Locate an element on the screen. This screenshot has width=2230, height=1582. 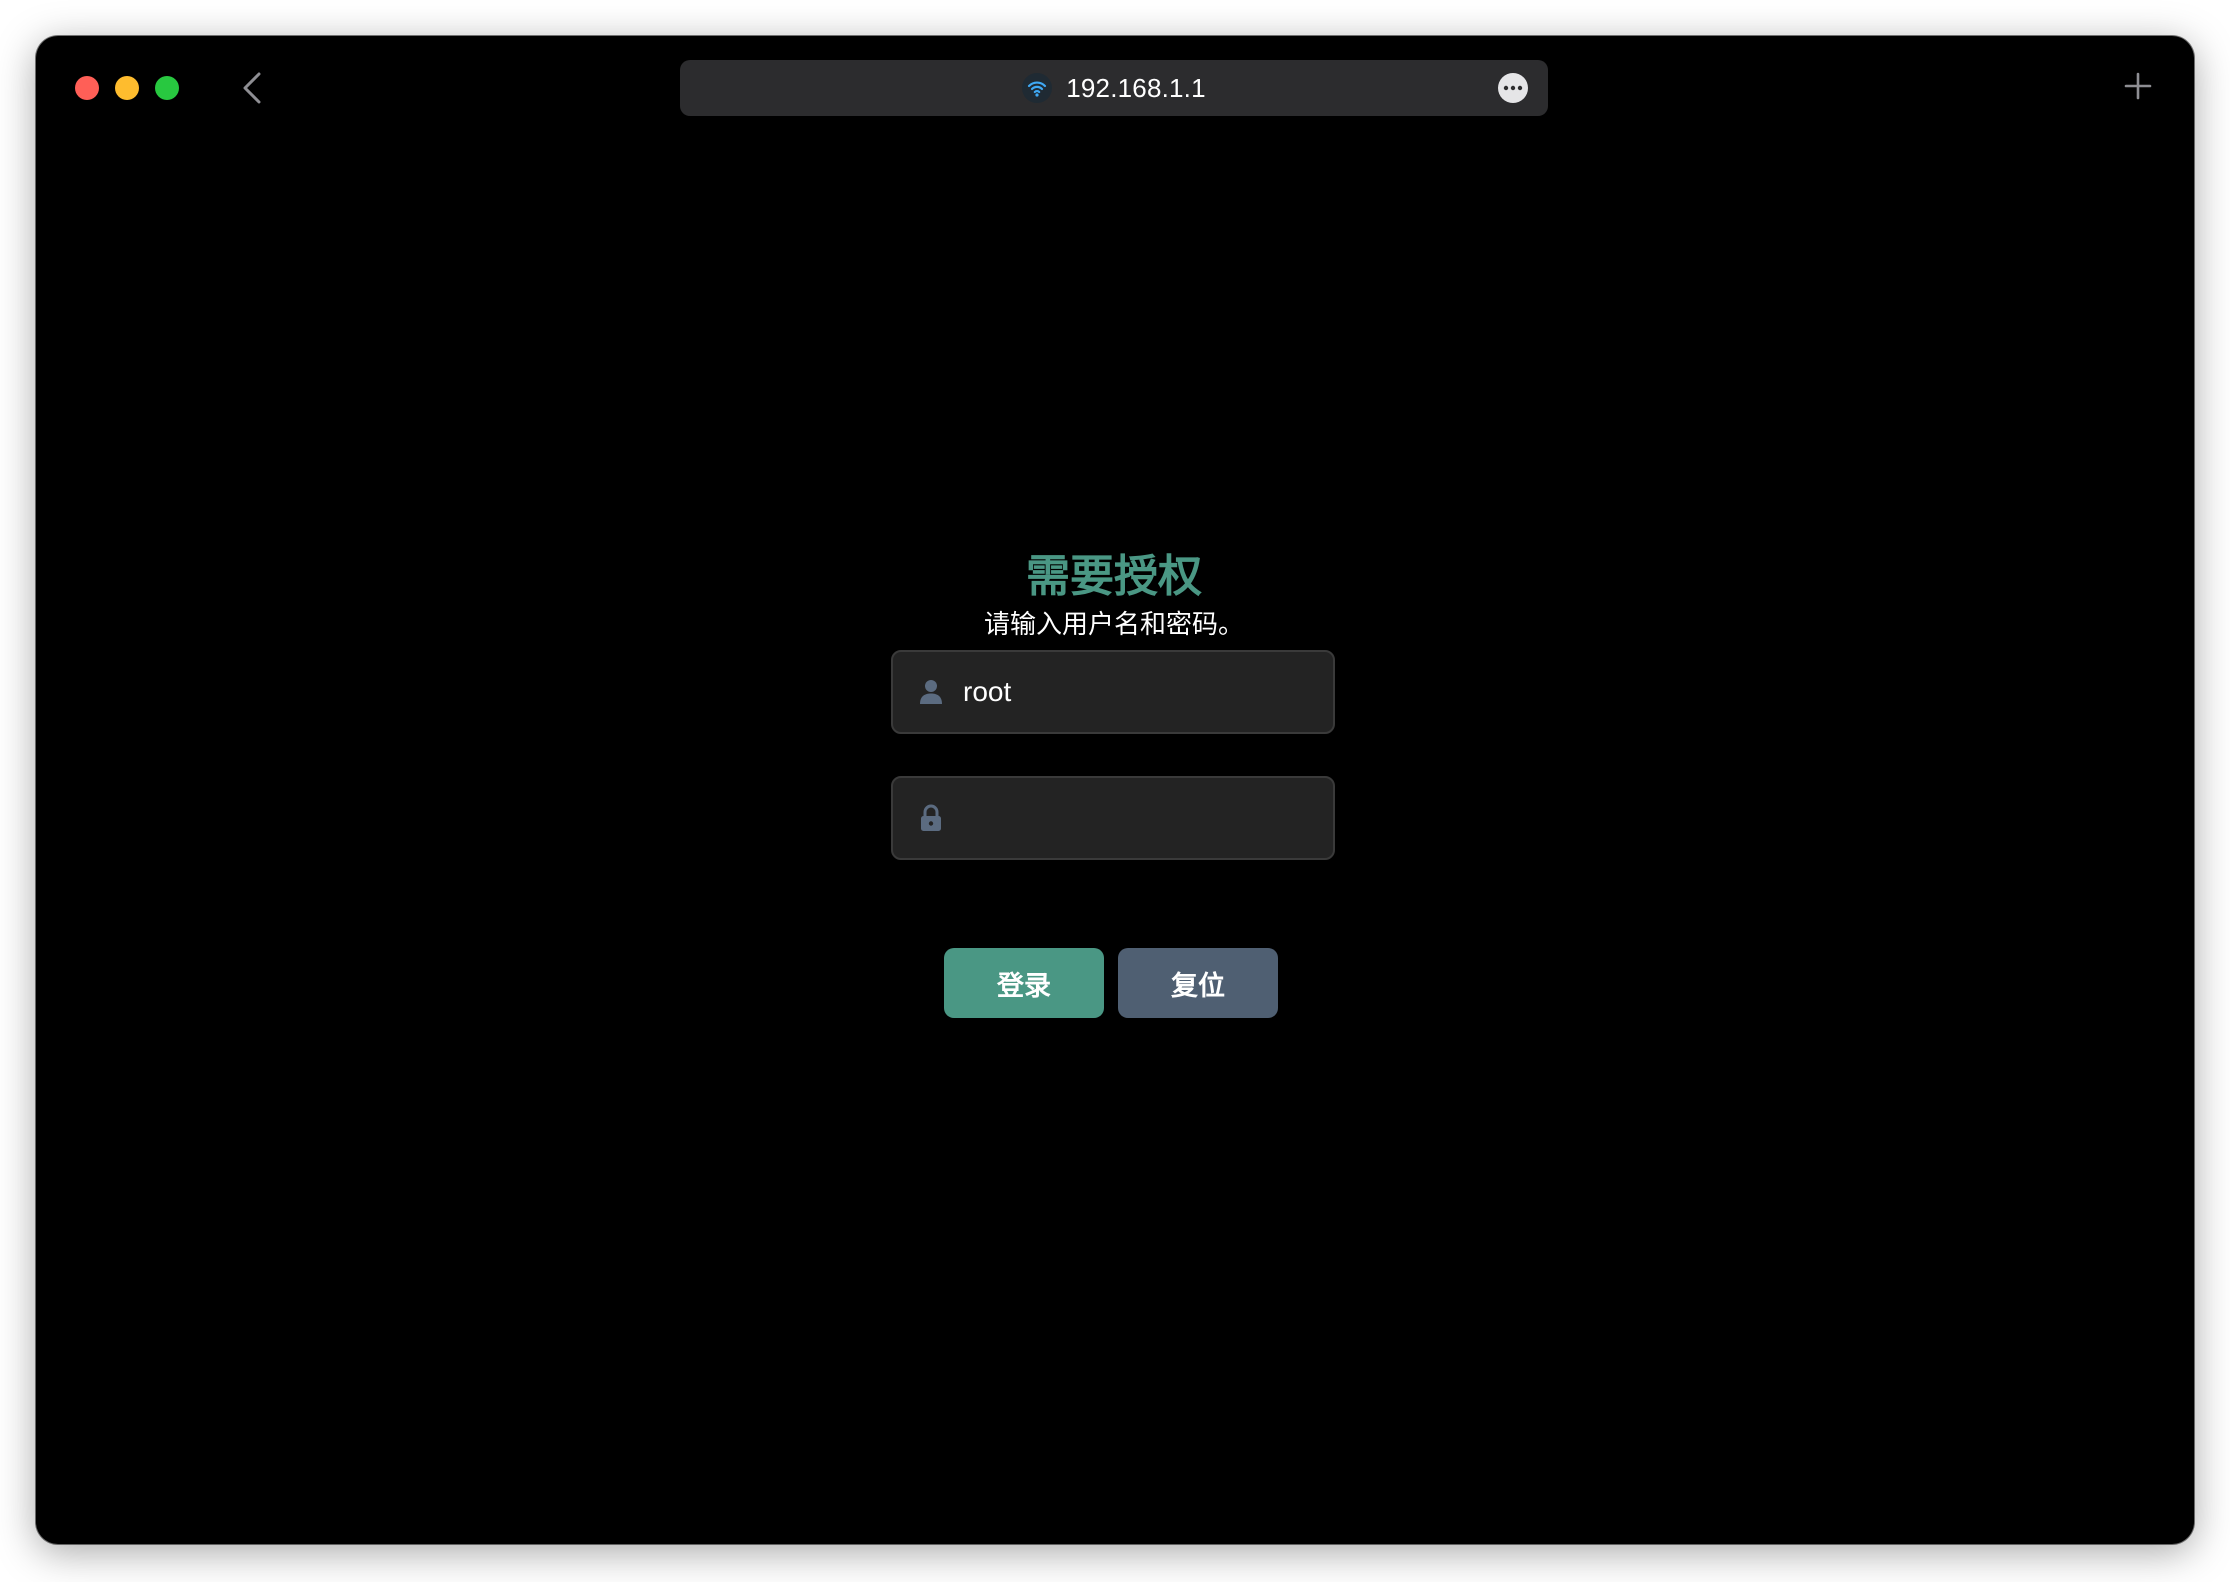
plus-icon is located at coordinates (2138, 86).